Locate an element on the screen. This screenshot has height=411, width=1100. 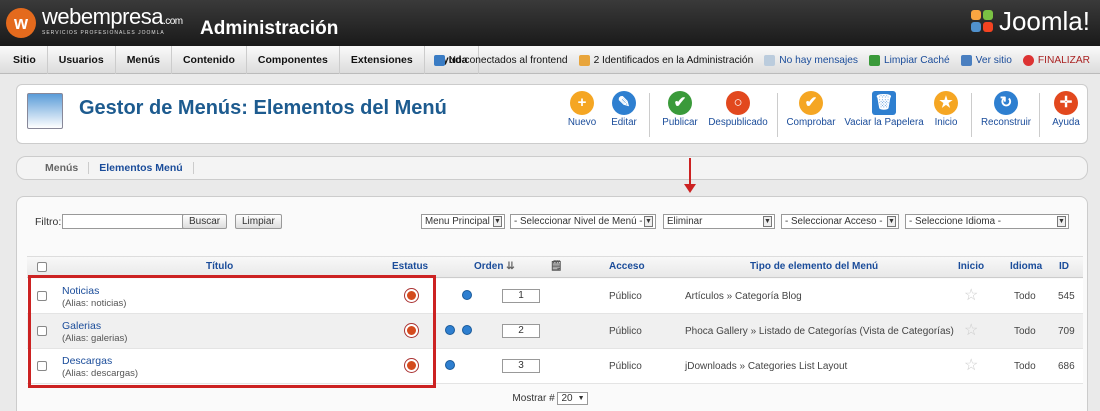
check-icon: ✔ is located at coordinates (680, 103).